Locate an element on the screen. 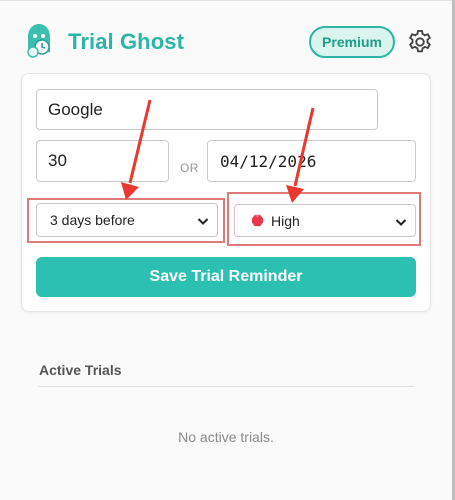  gear-icon is located at coordinates (420, 42).